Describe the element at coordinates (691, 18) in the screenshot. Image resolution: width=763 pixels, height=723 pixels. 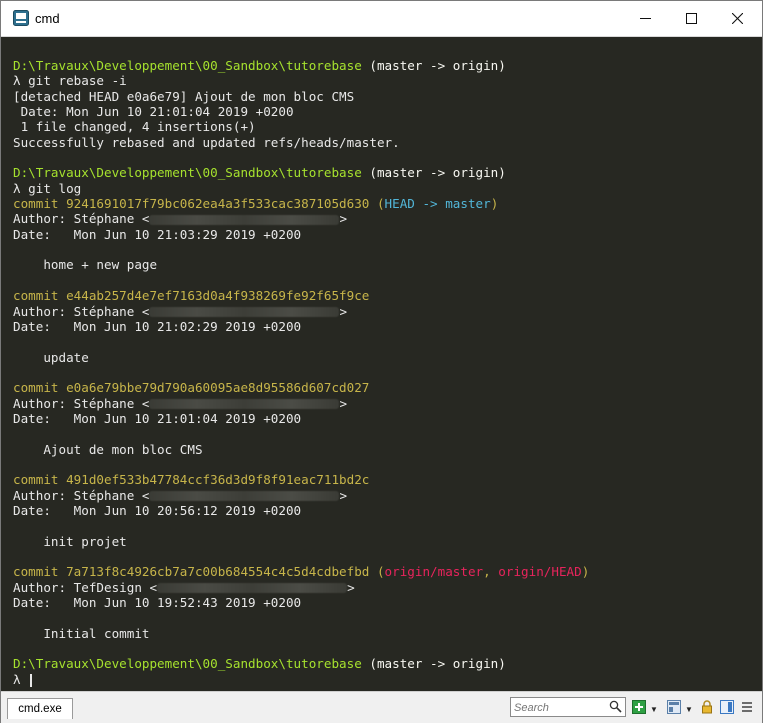
I see `maximize-button` at that location.